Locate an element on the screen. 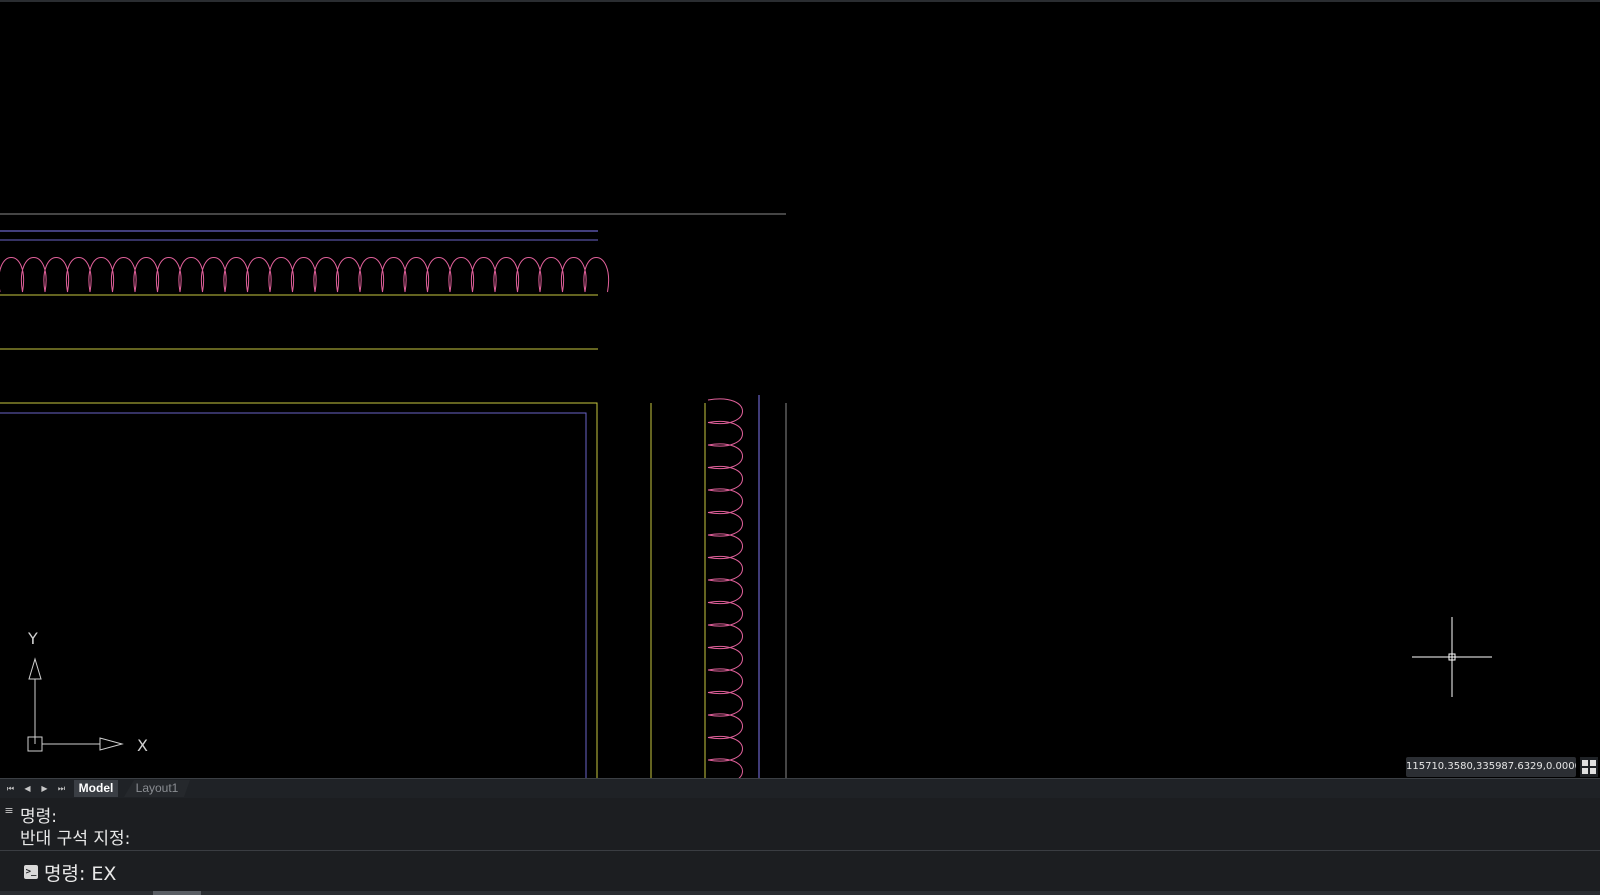 The height and width of the screenshot is (895, 1600). insulation-loops-h is located at coordinates (305, 275).